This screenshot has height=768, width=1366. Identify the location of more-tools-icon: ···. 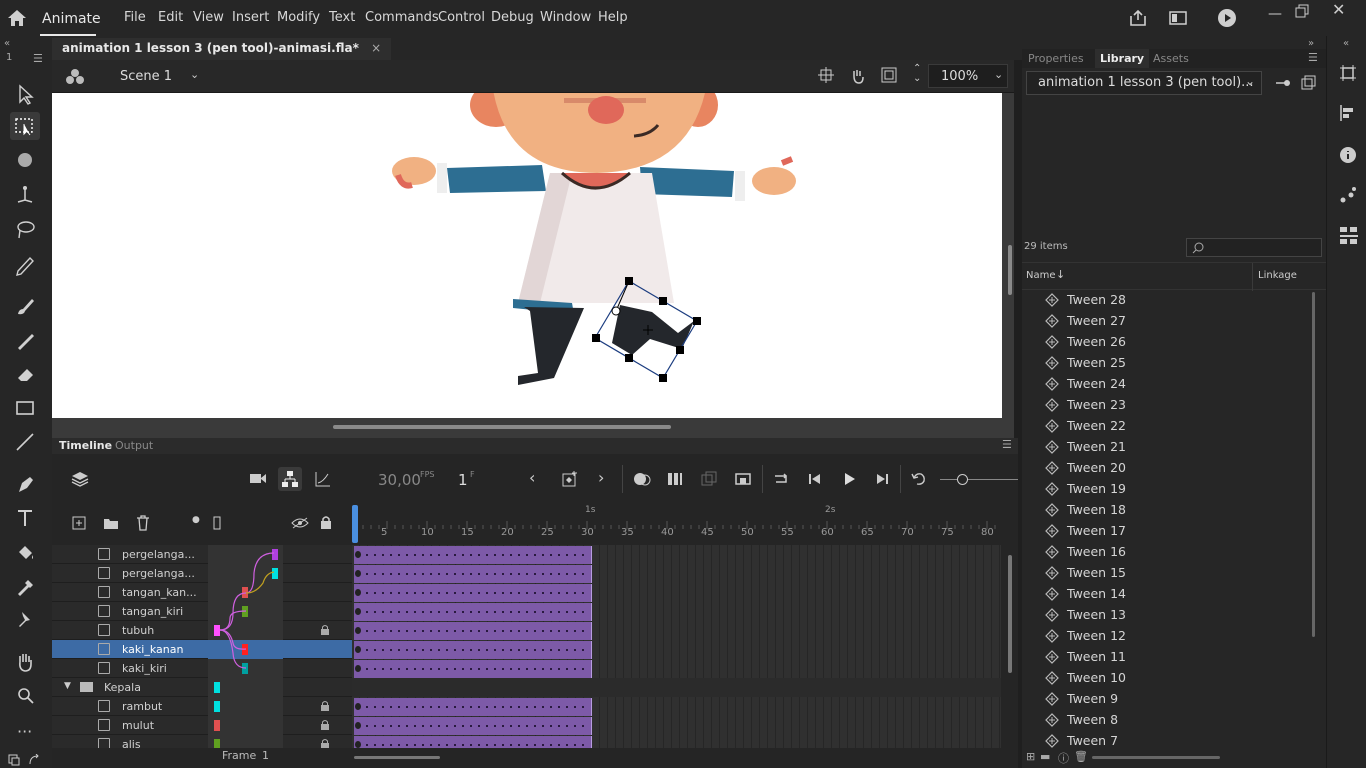
(24, 731).